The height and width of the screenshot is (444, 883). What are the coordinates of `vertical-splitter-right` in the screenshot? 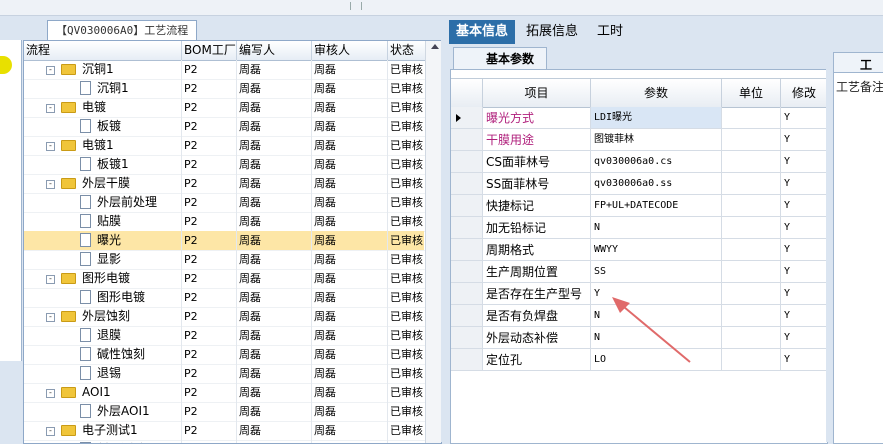 It's located at (829, 243).